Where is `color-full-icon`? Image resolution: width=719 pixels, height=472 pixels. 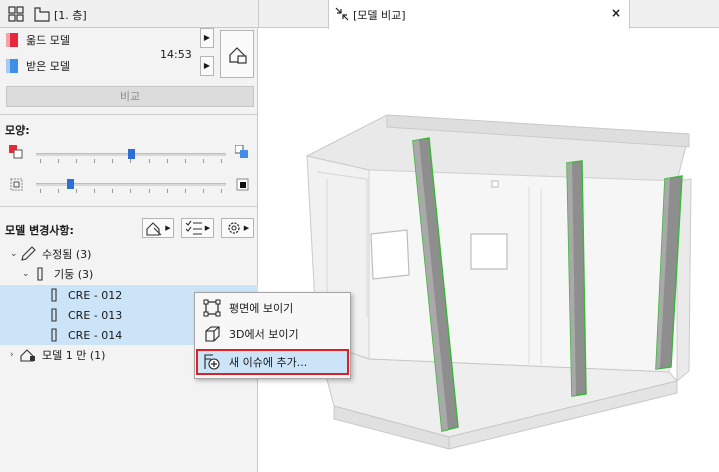
color-full-icon is located at coordinates (241, 151).